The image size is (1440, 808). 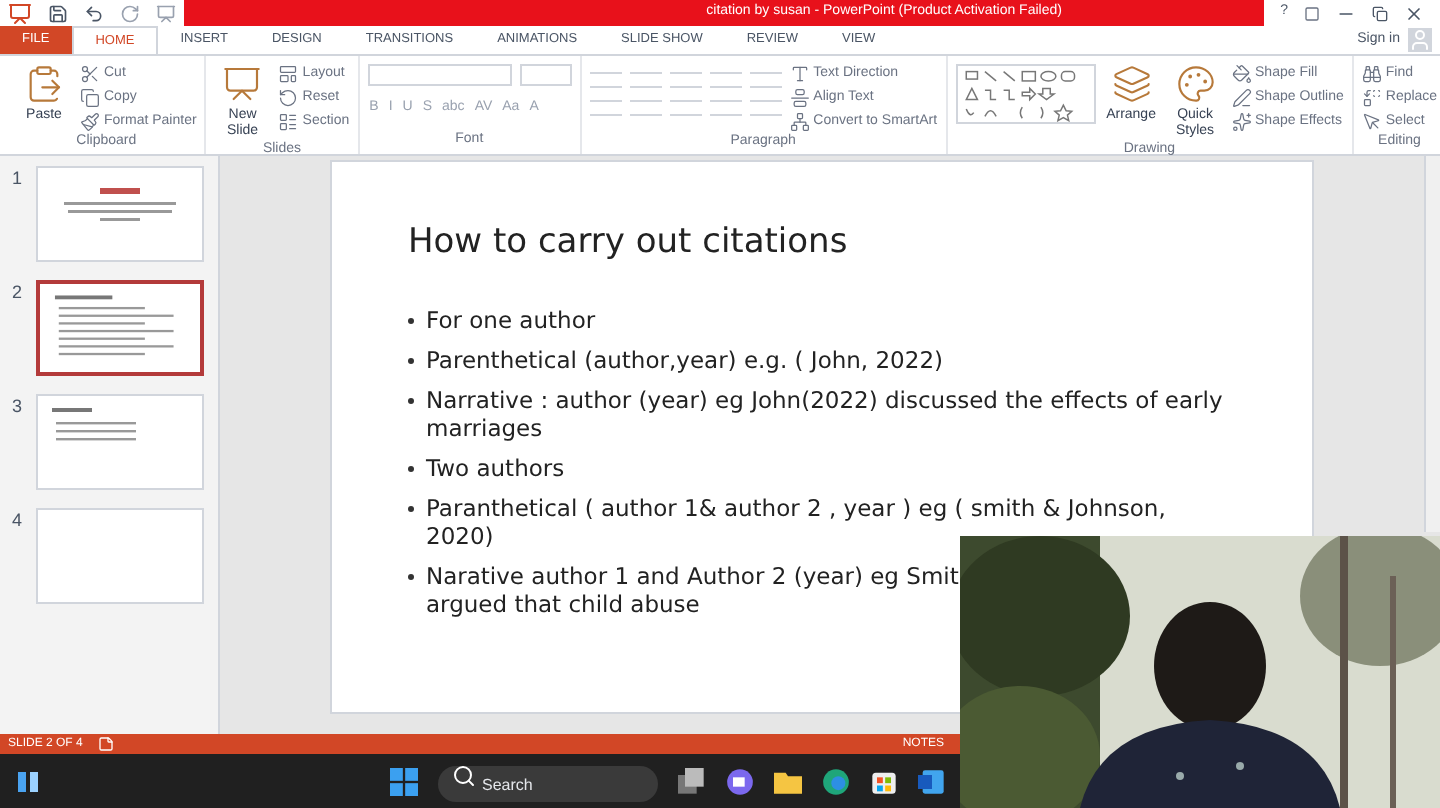 What do you see at coordinates (692, 781) in the screenshot?
I see `task-view-icon` at bounding box center [692, 781].